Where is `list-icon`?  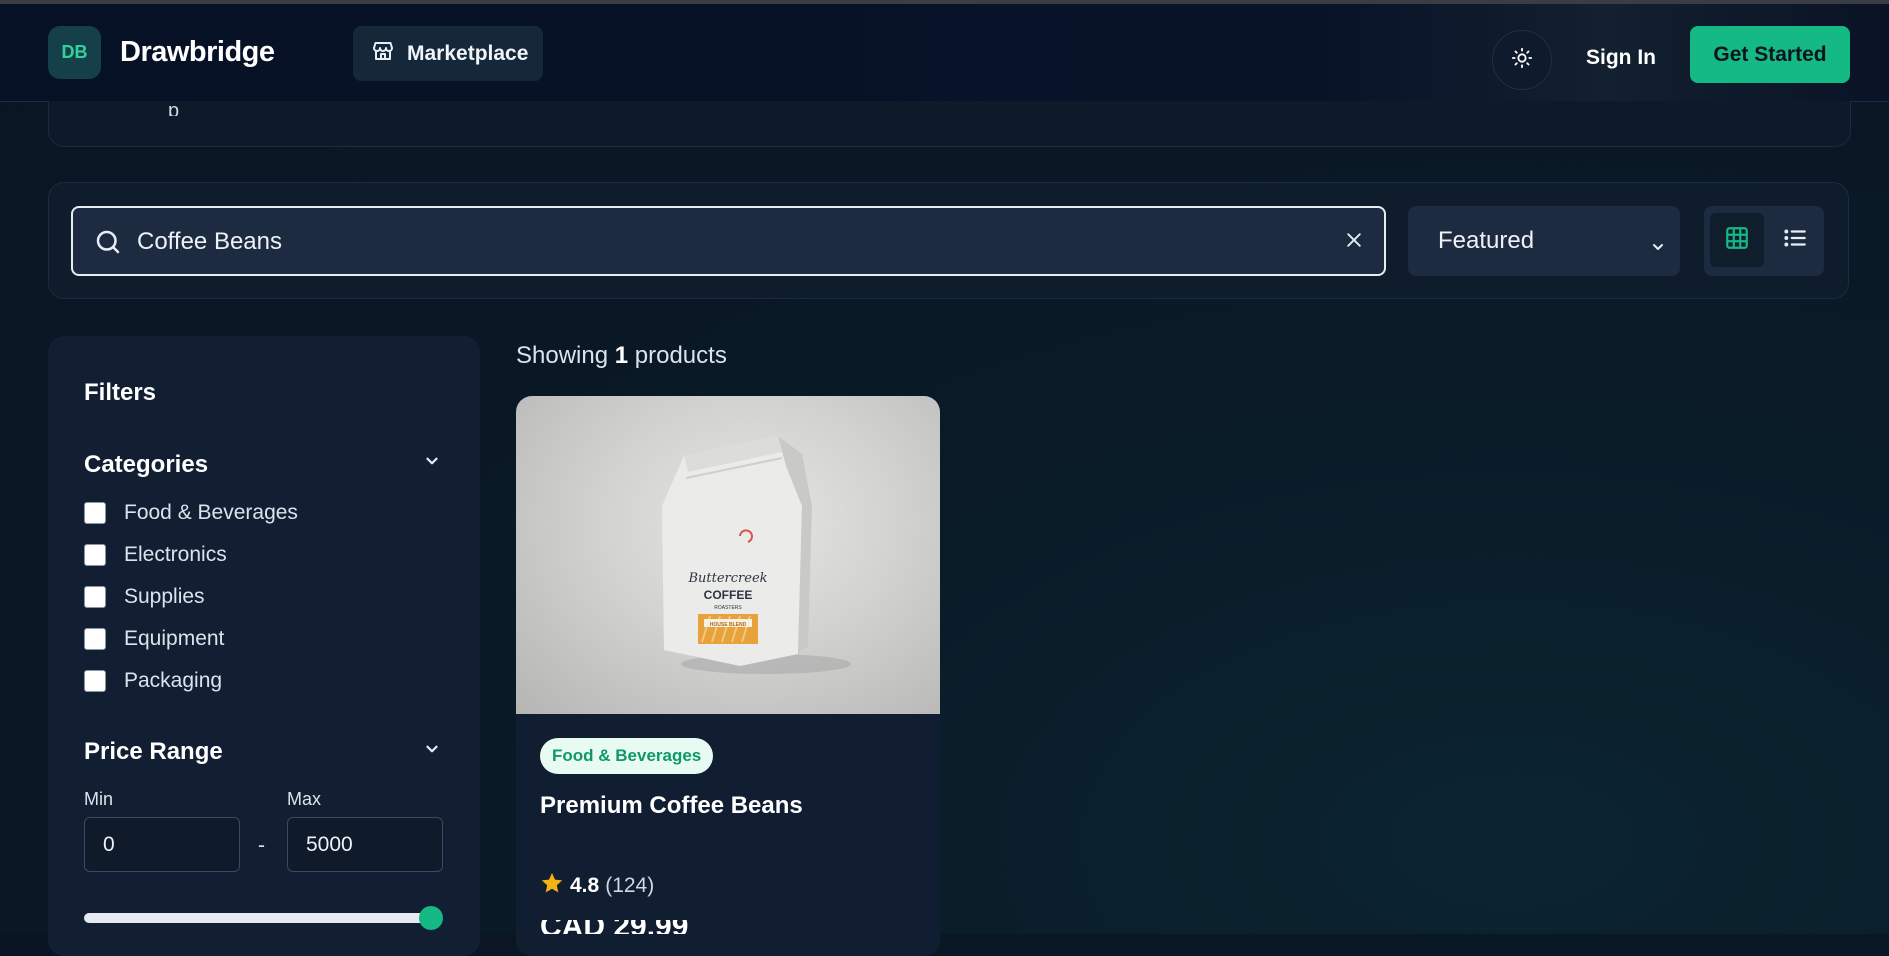
list-icon is located at coordinates (1795, 240).